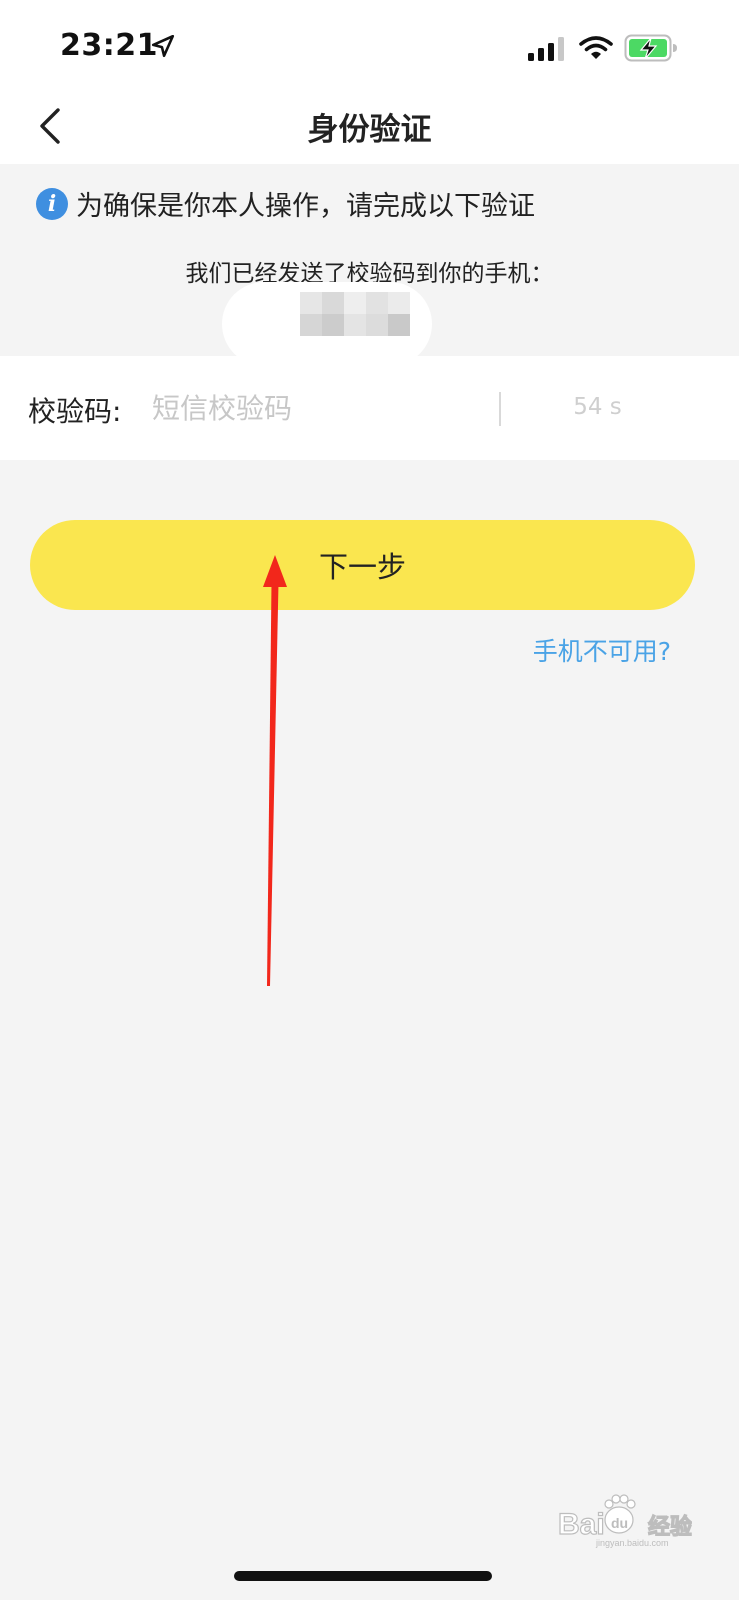 The height and width of the screenshot is (1600, 739). I want to click on verification-code-row: 校验码: 54 s, so click(369, 408).